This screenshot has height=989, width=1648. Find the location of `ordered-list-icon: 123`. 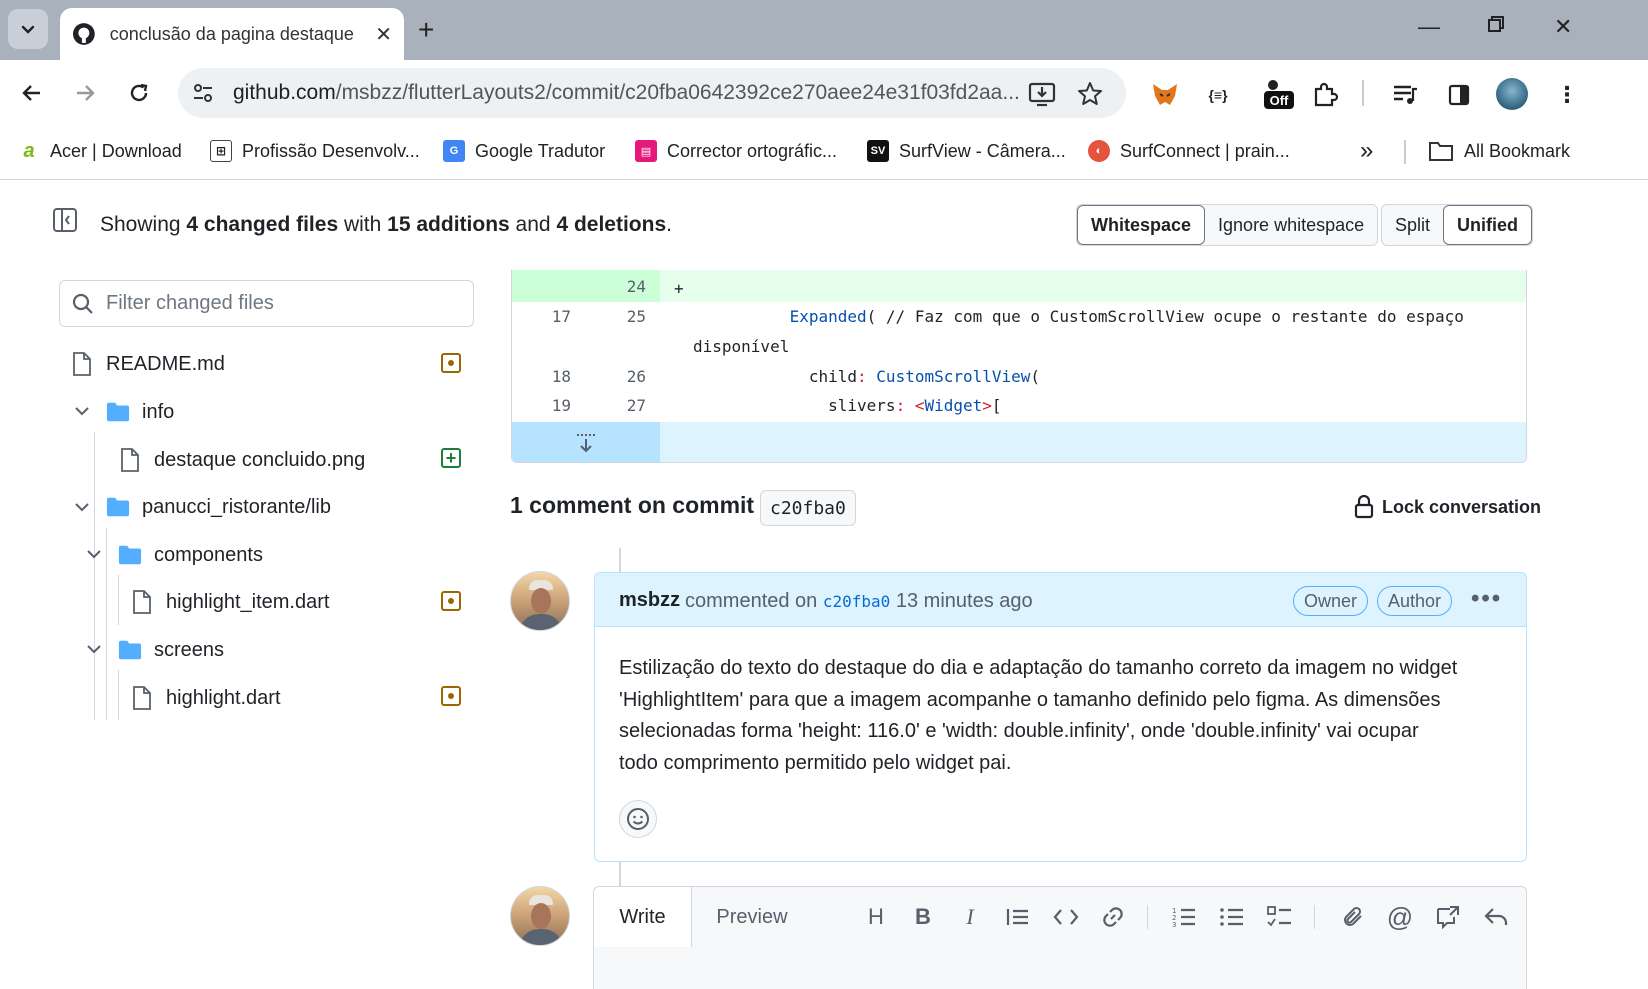

ordered-list-icon: 123 is located at coordinates (1184, 917).